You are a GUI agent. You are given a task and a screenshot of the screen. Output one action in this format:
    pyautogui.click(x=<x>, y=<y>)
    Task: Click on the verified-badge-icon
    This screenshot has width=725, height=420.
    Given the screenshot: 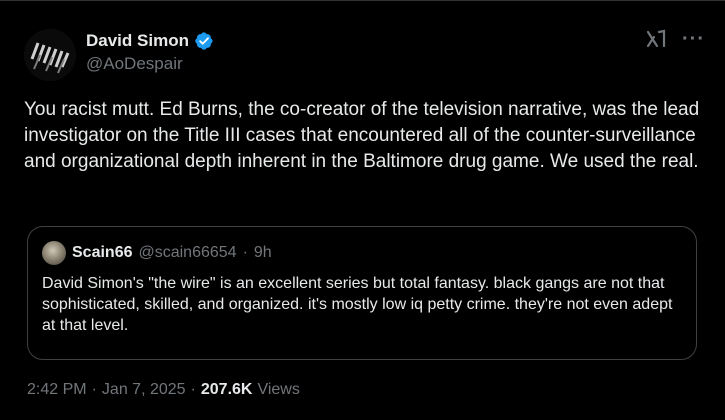 What is the action you would take?
    pyautogui.click(x=204, y=41)
    